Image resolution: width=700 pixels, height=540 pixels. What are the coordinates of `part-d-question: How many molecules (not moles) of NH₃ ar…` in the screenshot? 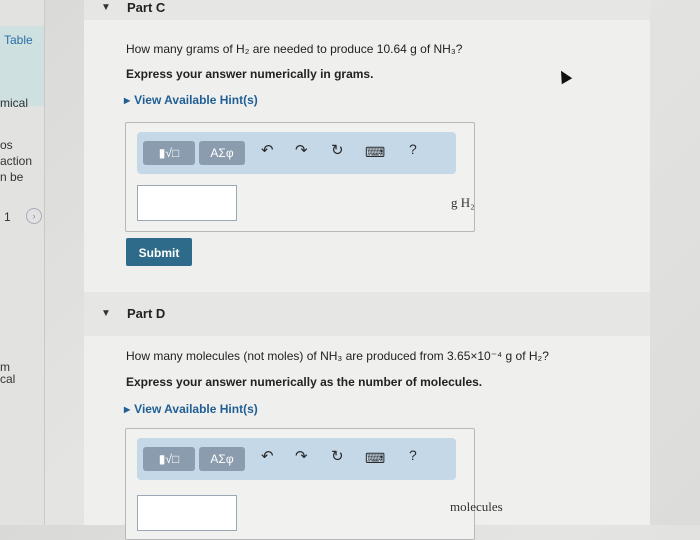 It's located at (337, 356).